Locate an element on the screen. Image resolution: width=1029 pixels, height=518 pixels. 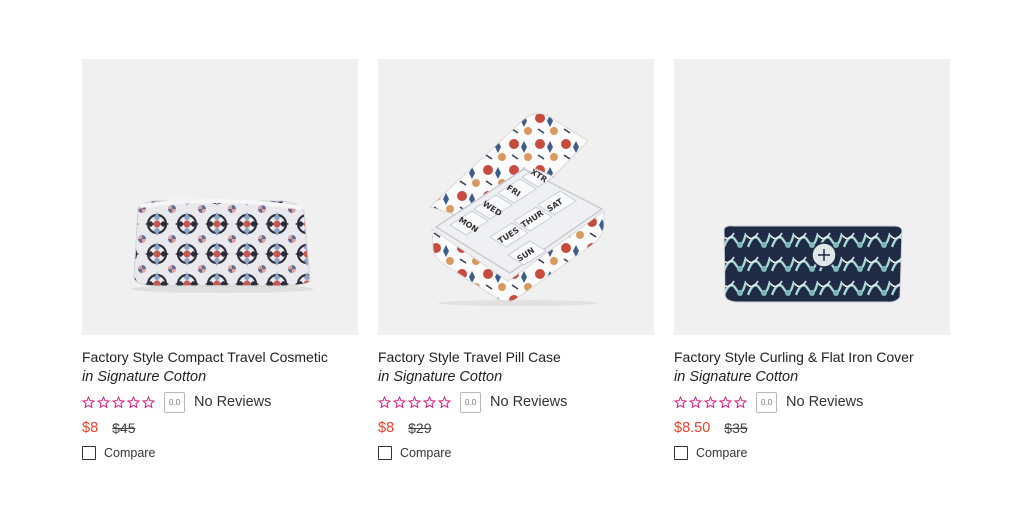
product-image-pill-case: MON WED FRI XTR TUES THUR SAT SUN is located at coordinates (516, 197).